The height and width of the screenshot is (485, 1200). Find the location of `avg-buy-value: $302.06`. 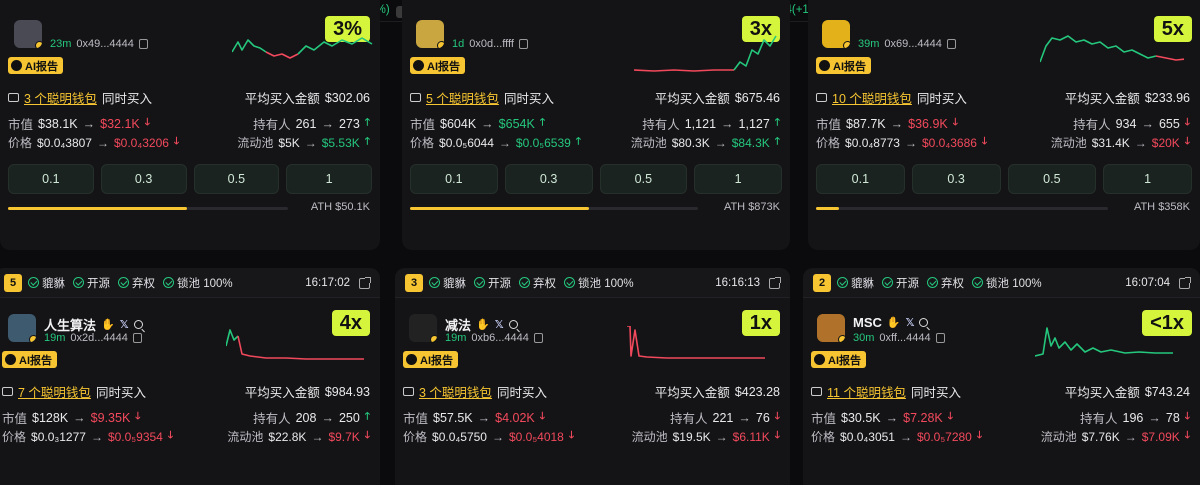

avg-buy-value: $302.06 is located at coordinates (347, 97).